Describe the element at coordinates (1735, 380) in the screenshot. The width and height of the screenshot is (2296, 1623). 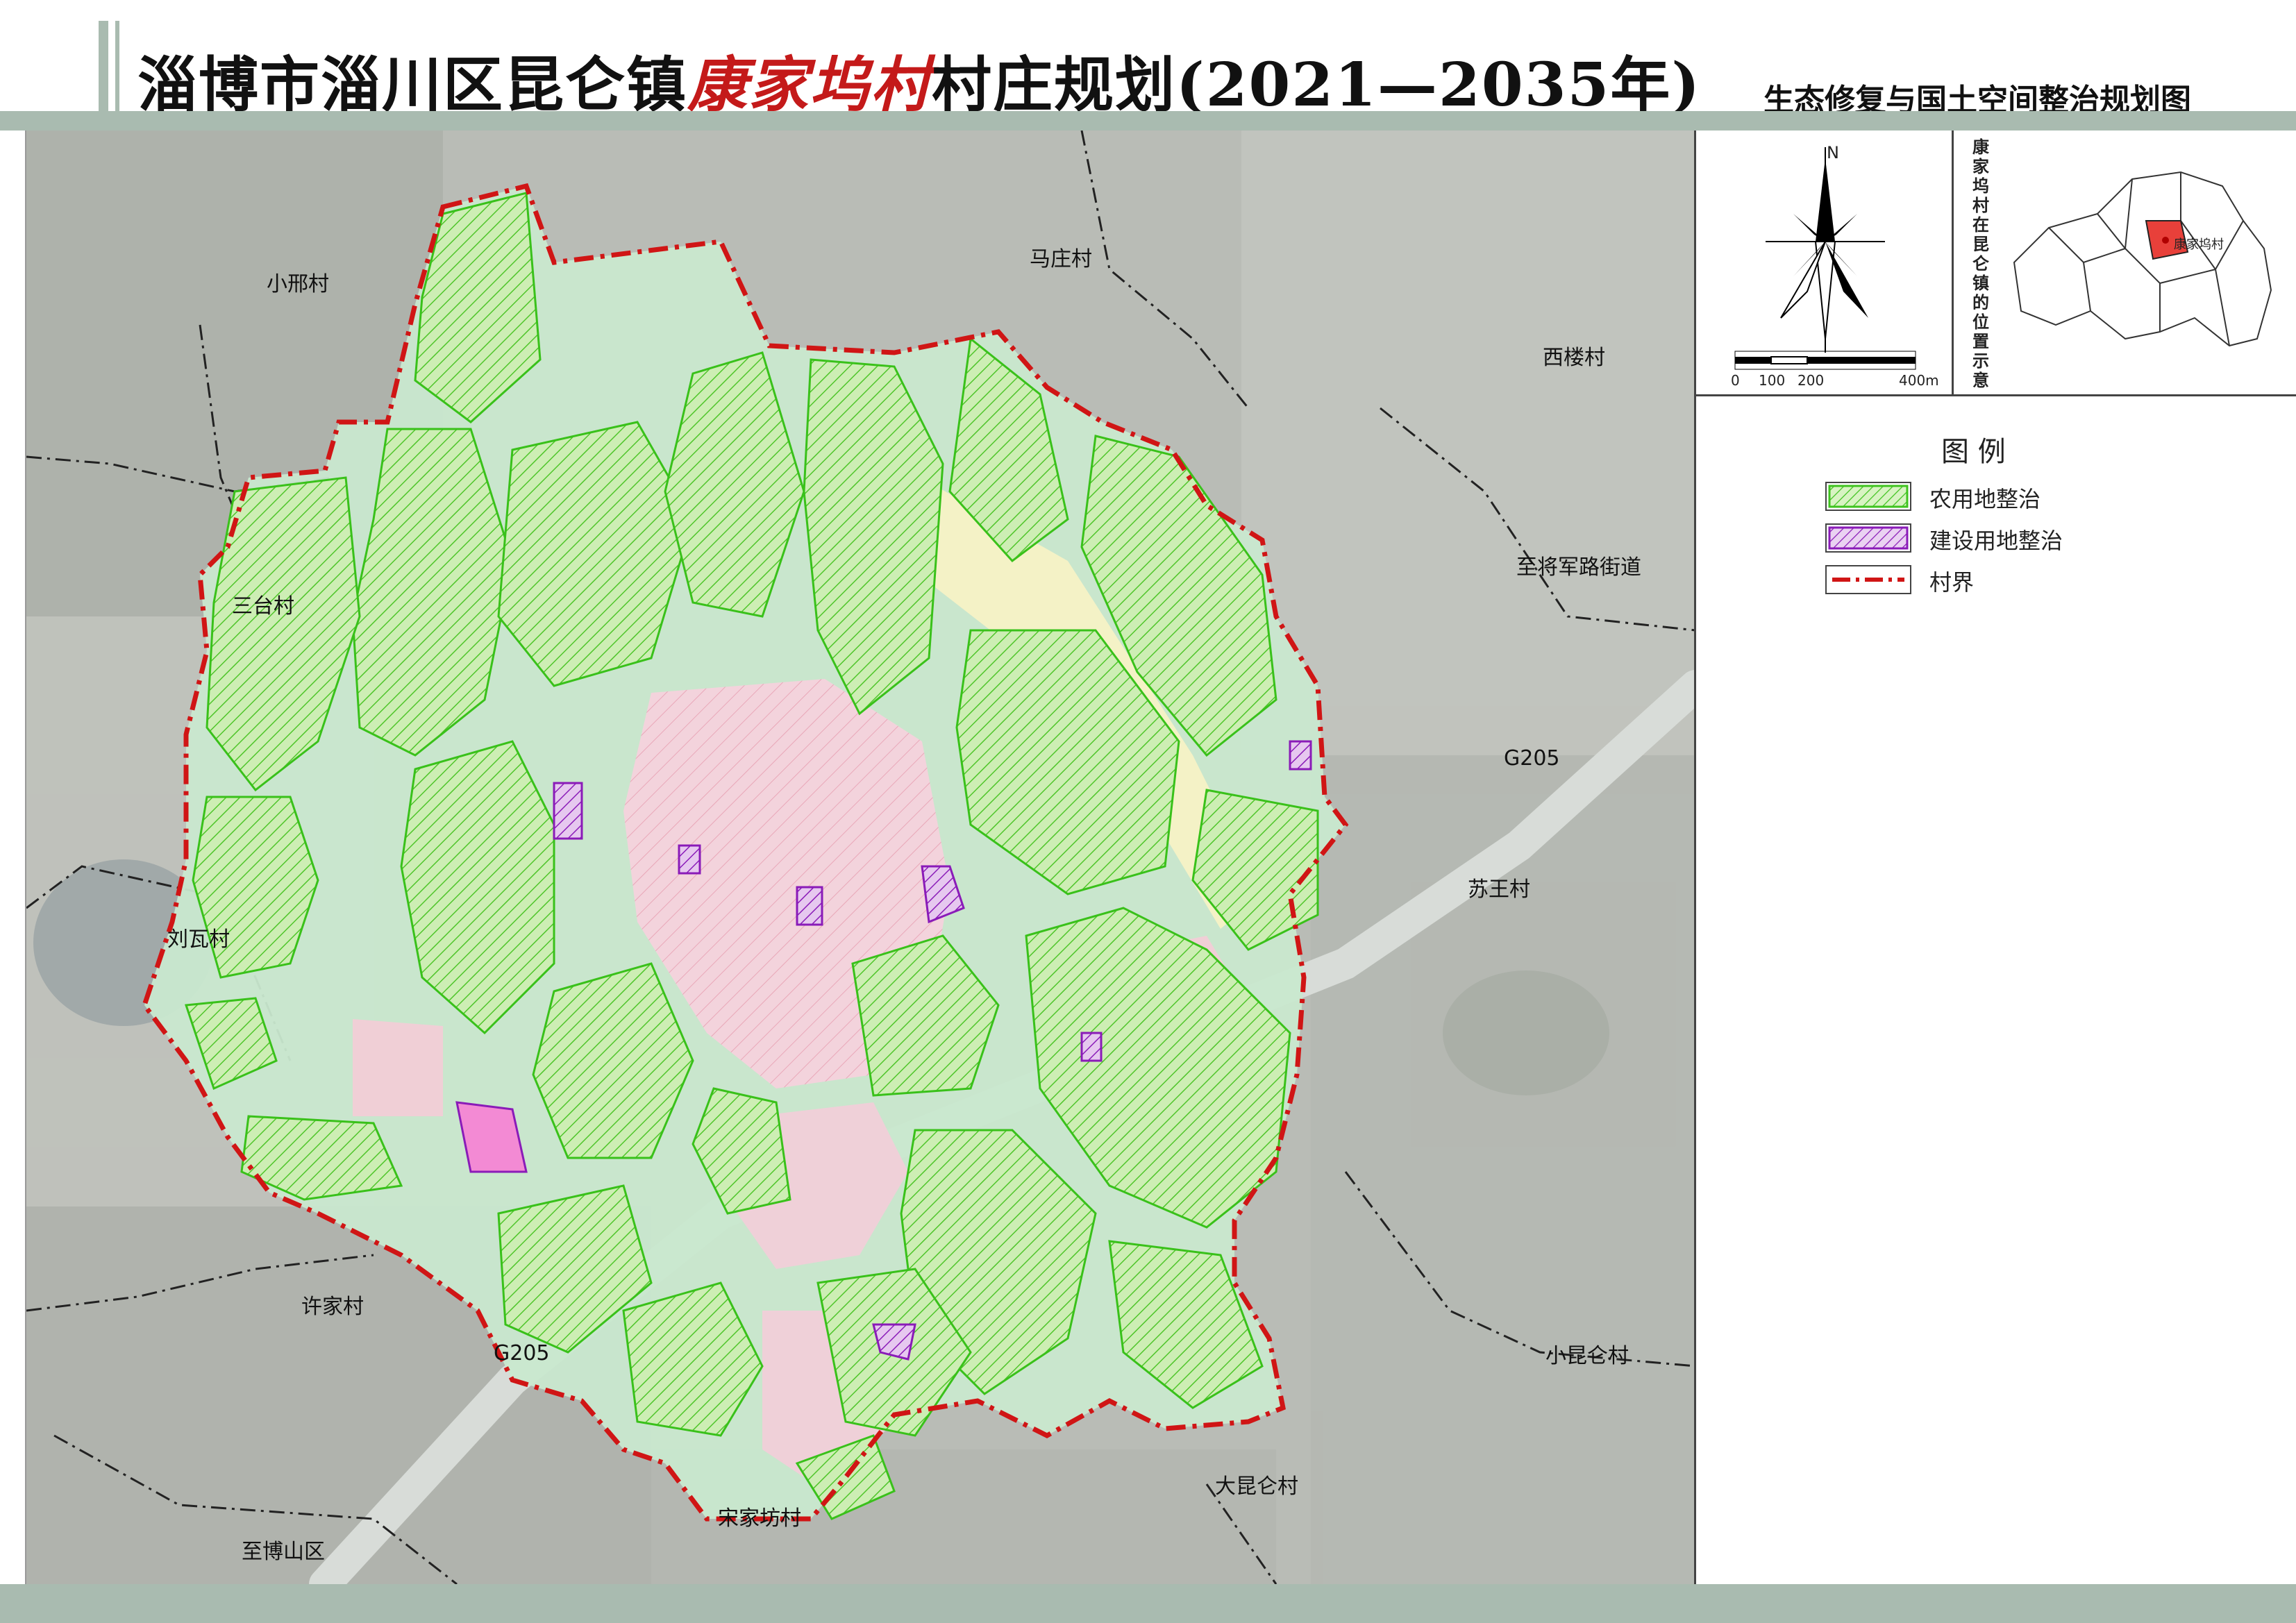
I see `scale-tick-0: 0` at that location.